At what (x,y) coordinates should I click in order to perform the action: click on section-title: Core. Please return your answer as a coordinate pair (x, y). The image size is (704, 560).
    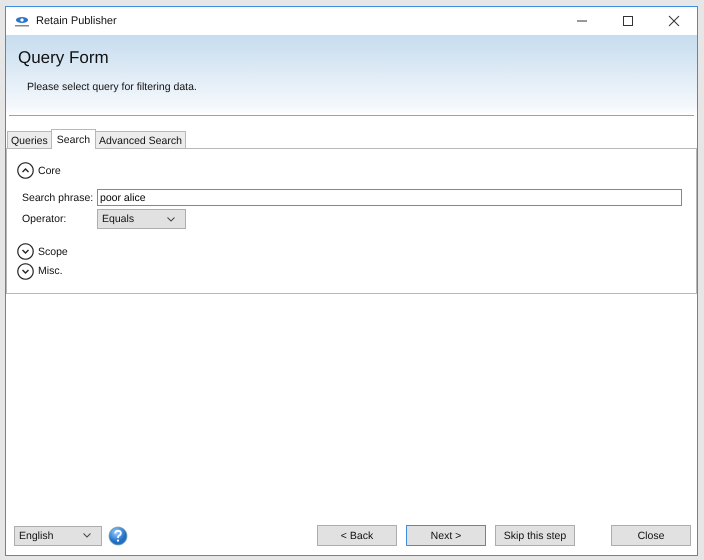
    Looking at the image, I should click on (49, 170).